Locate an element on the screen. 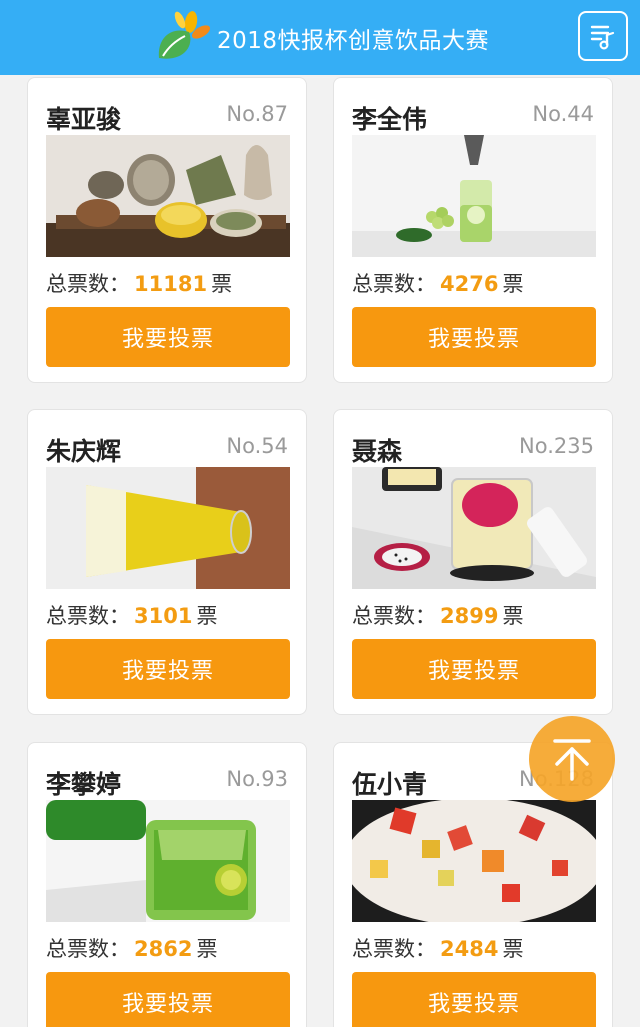  entry-name: 李全伟 is located at coordinates (390, 119).